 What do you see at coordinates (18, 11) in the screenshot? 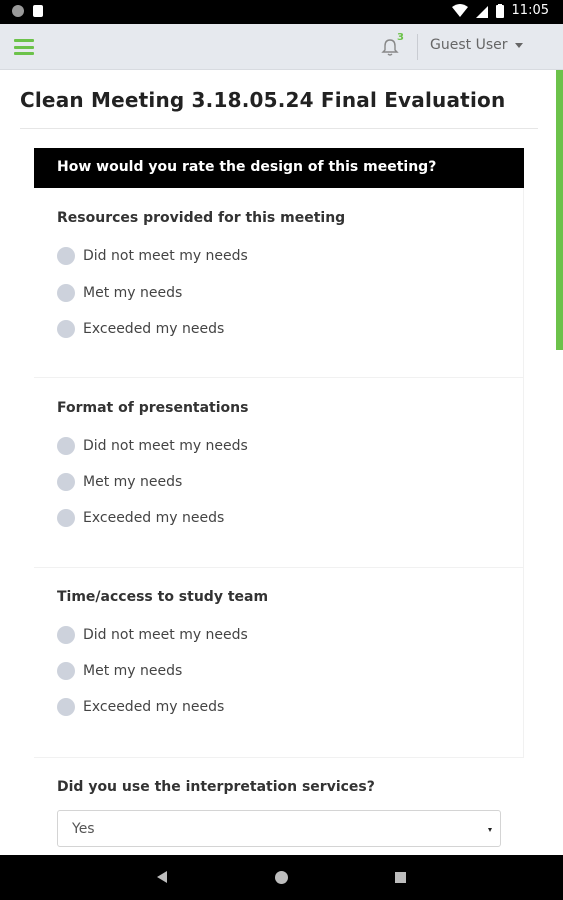
I see `notification-dot-icon` at bounding box center [18, 11].